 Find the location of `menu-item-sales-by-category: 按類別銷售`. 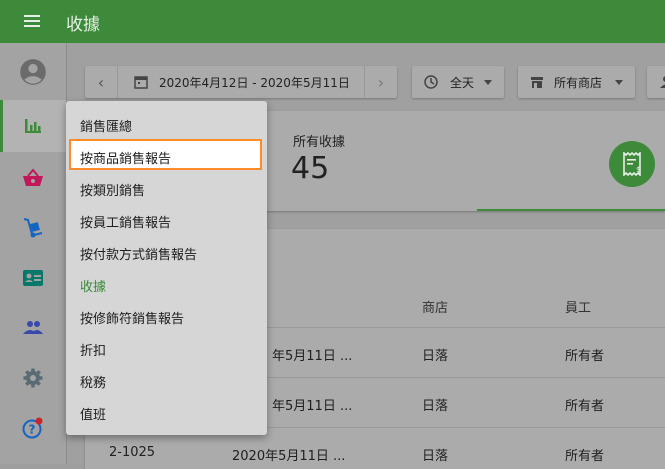

menu-item-sales-by-category: 按類別銷售 is located at coordinates (112, 189).